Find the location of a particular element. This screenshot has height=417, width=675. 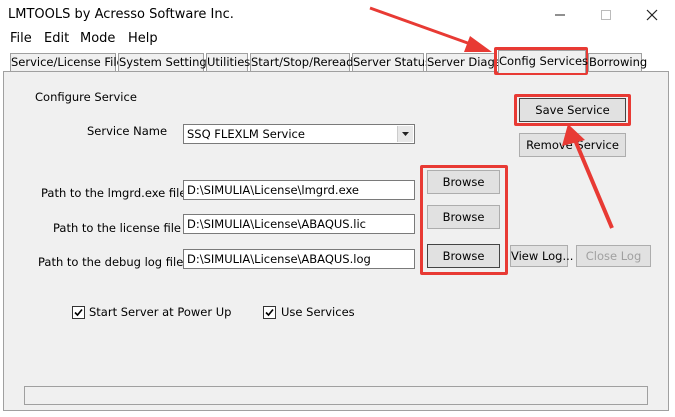

debug-log-path-input: D:\SIMULIA\License\ABAQUS.log is located at coordinates (299, 259).